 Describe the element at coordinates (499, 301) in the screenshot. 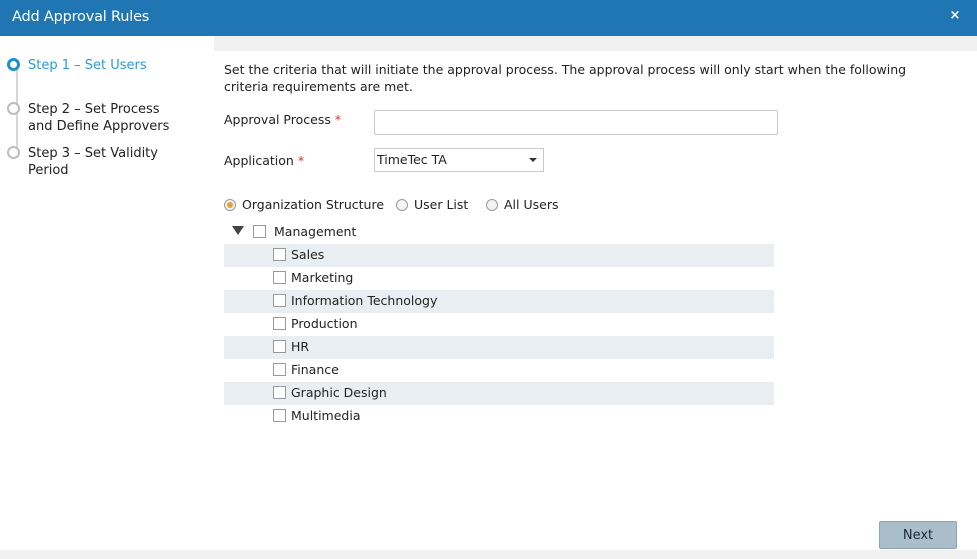

I see `tree-row: Information Technology` at that location.